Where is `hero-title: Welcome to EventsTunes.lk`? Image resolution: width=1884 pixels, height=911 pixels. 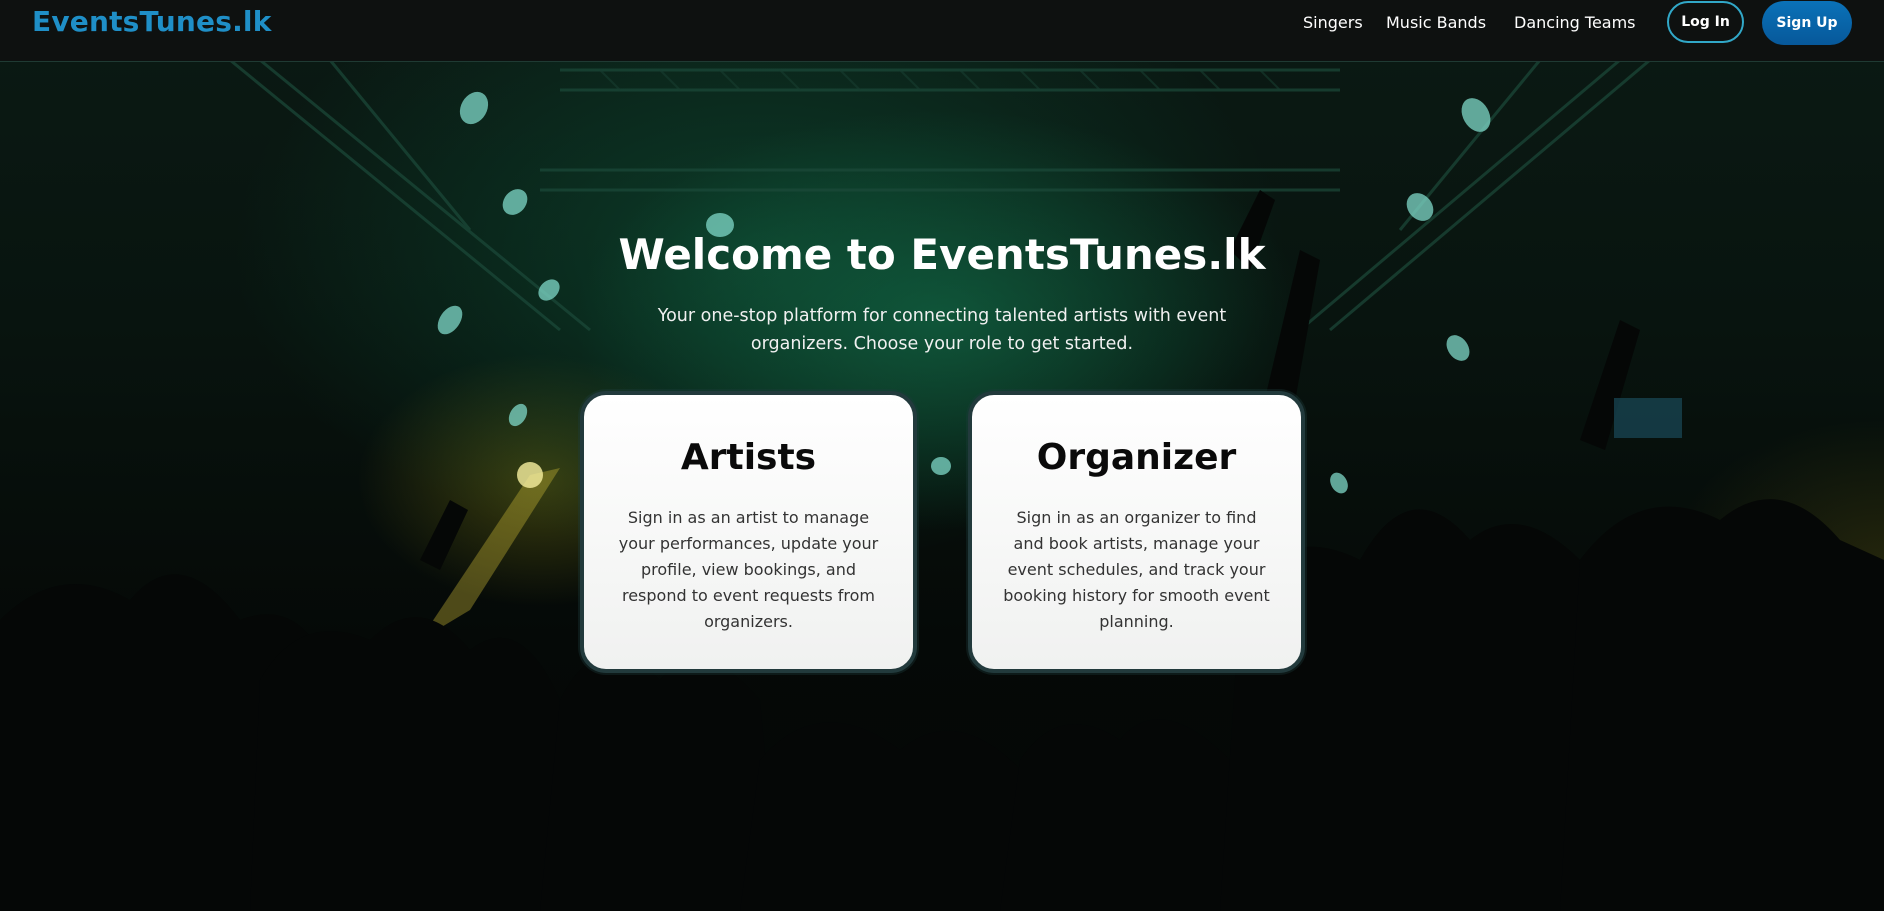 hero-title: Welcome to EventsTunes.lk is located at coordinates (942, 254).